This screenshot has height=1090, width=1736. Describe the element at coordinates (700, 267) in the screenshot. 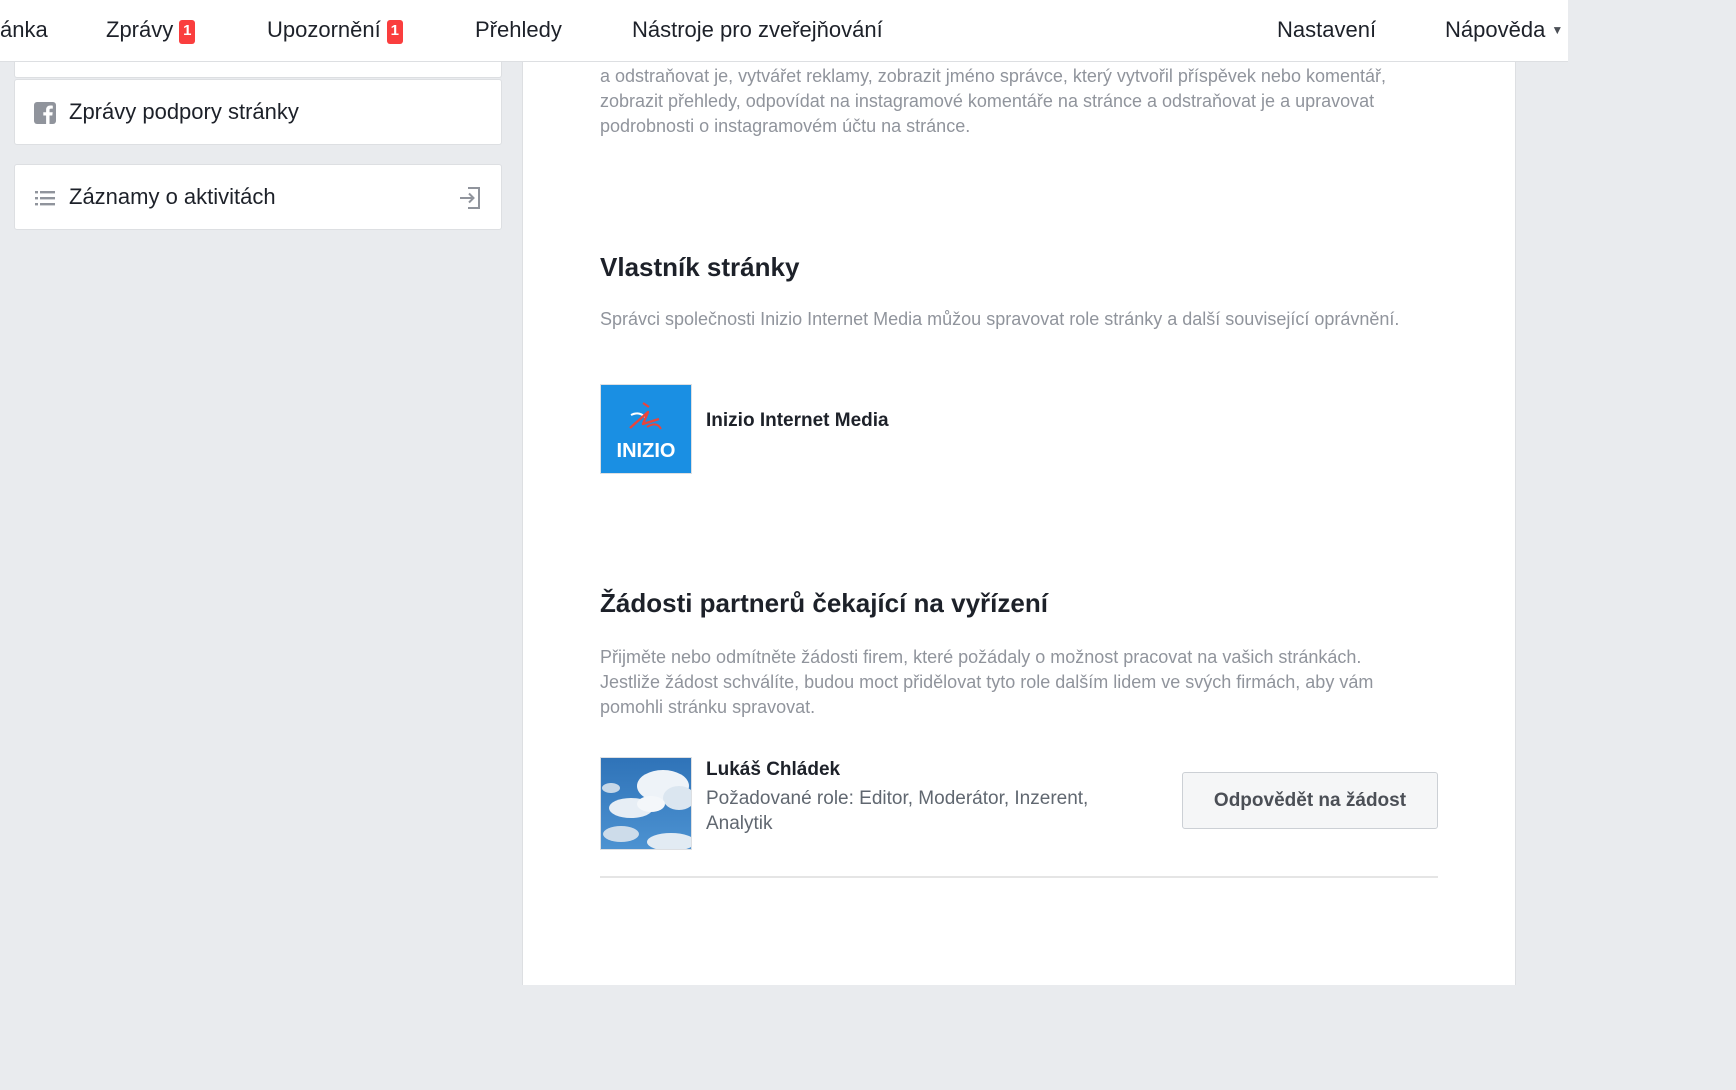

I see `page-owner-title: Vlastník stránky` at that location.